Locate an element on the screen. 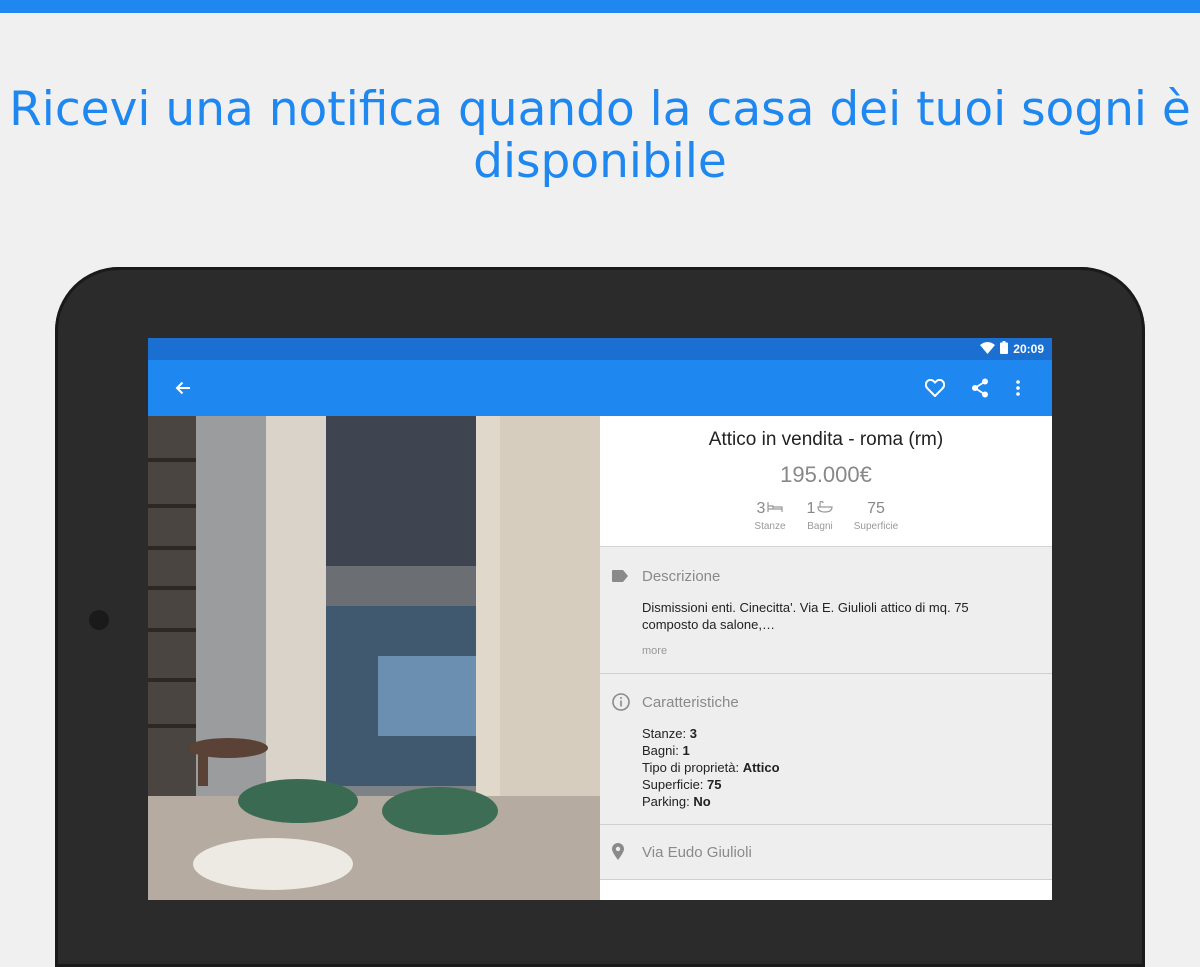 Image resolution: width=1200 pixels, height=967 pixels. stat-surface-value: 75 is located at coordinates (876, 508).